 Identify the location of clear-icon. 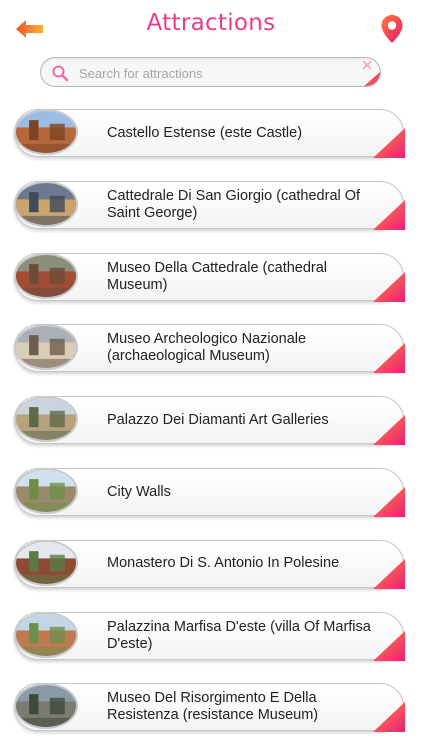
(367, 65).